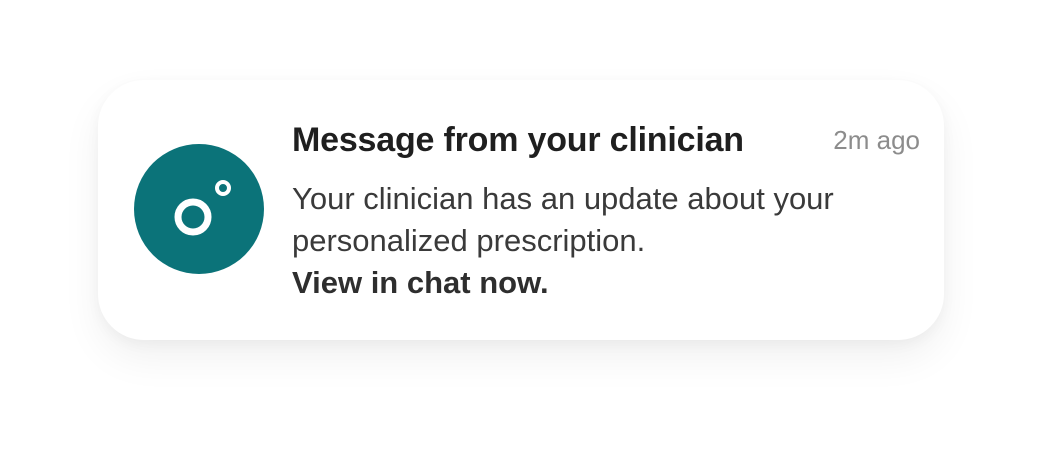 The height and width of the screenshot is (476, 1061). Describe the element at coordinates (199, 209) in the screenshot. I see `app-logo-icon` at that location.